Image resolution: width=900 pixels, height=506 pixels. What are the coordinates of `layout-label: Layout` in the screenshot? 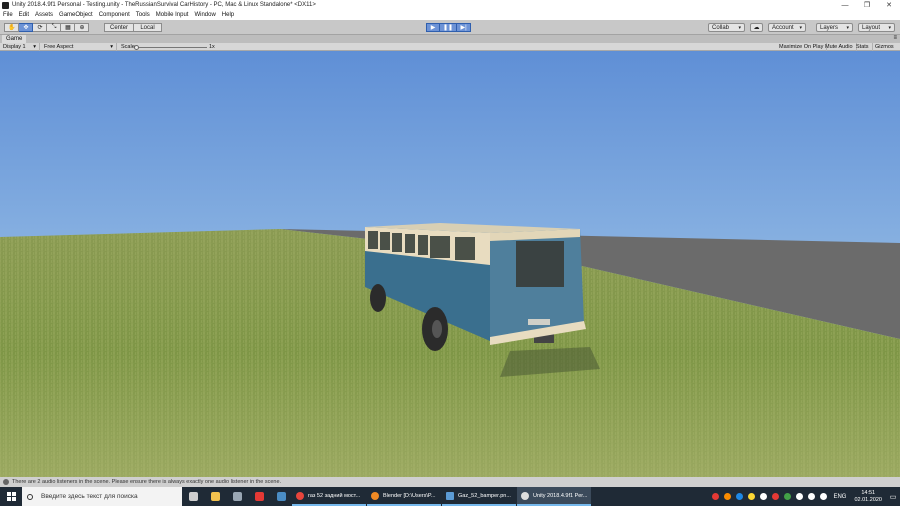 It's located at (871, 27).